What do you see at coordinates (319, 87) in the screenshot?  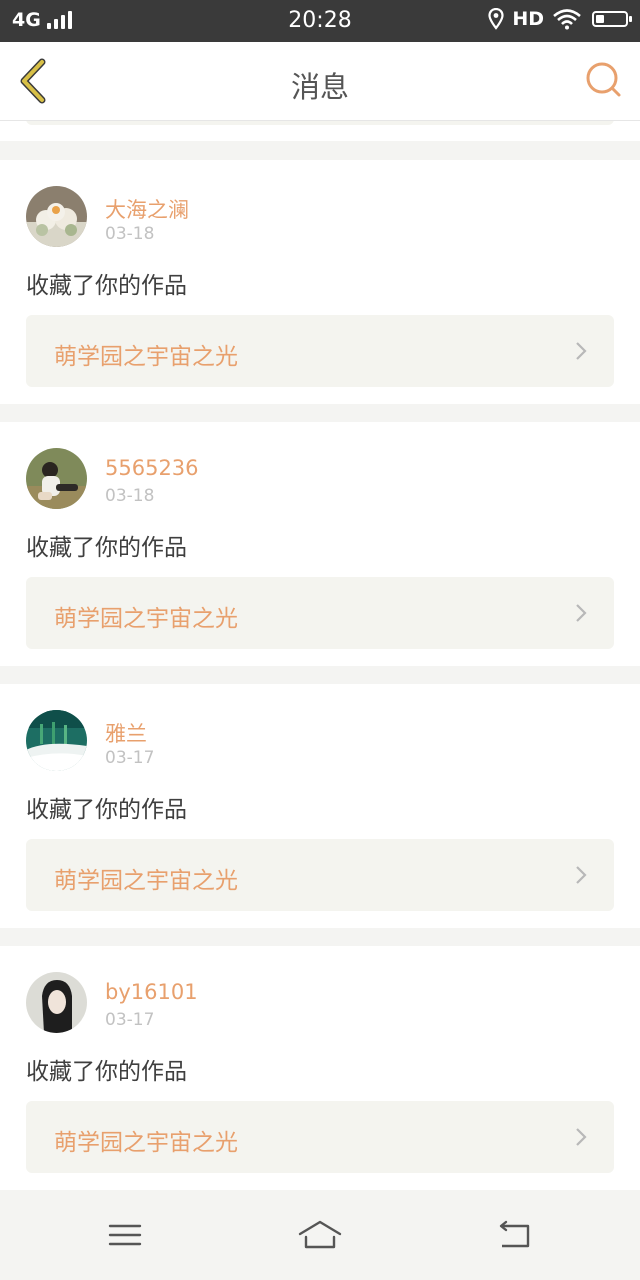 I see `page-title: 消息` at bounding box center [319, 87].